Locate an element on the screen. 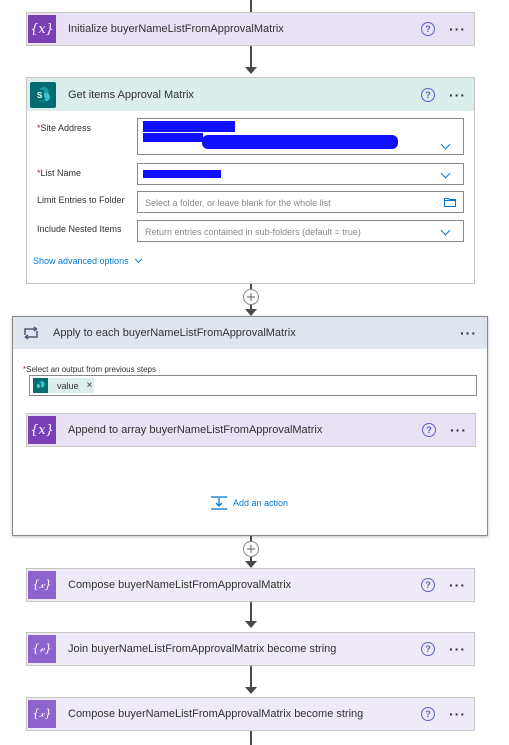  step-title: Get items Approval Matrix is located at coordinates (131, 94).